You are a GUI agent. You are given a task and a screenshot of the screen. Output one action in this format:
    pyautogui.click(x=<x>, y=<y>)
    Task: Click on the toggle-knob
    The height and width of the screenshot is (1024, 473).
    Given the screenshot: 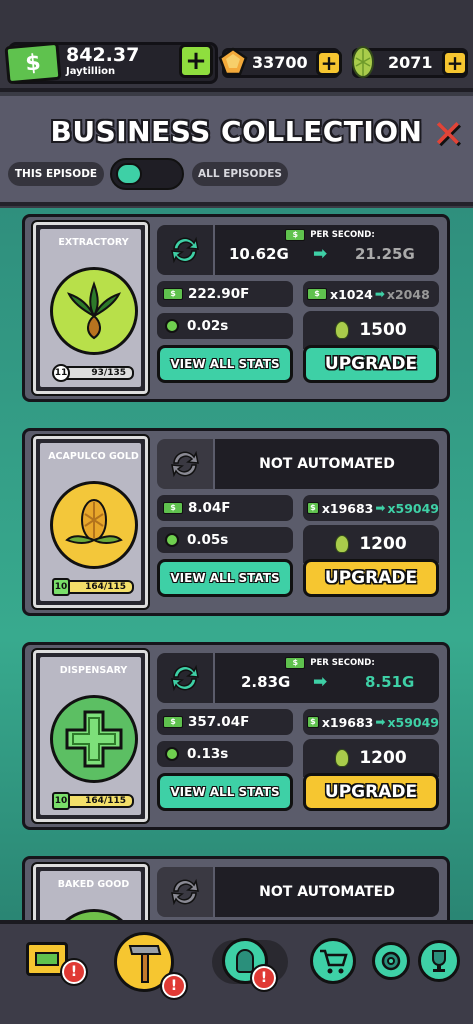 What is the action you would take?
    pyautogui.click(x=129, y=174)
    